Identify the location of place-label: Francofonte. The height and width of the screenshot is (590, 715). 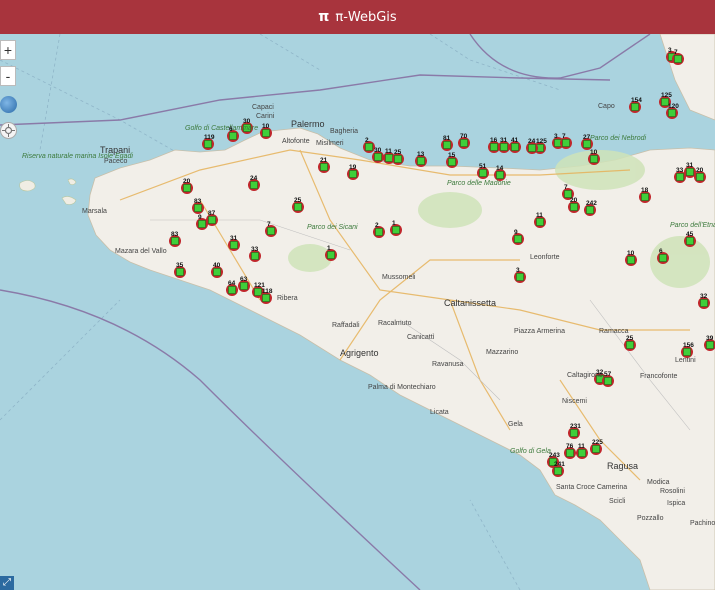
(659, 376).